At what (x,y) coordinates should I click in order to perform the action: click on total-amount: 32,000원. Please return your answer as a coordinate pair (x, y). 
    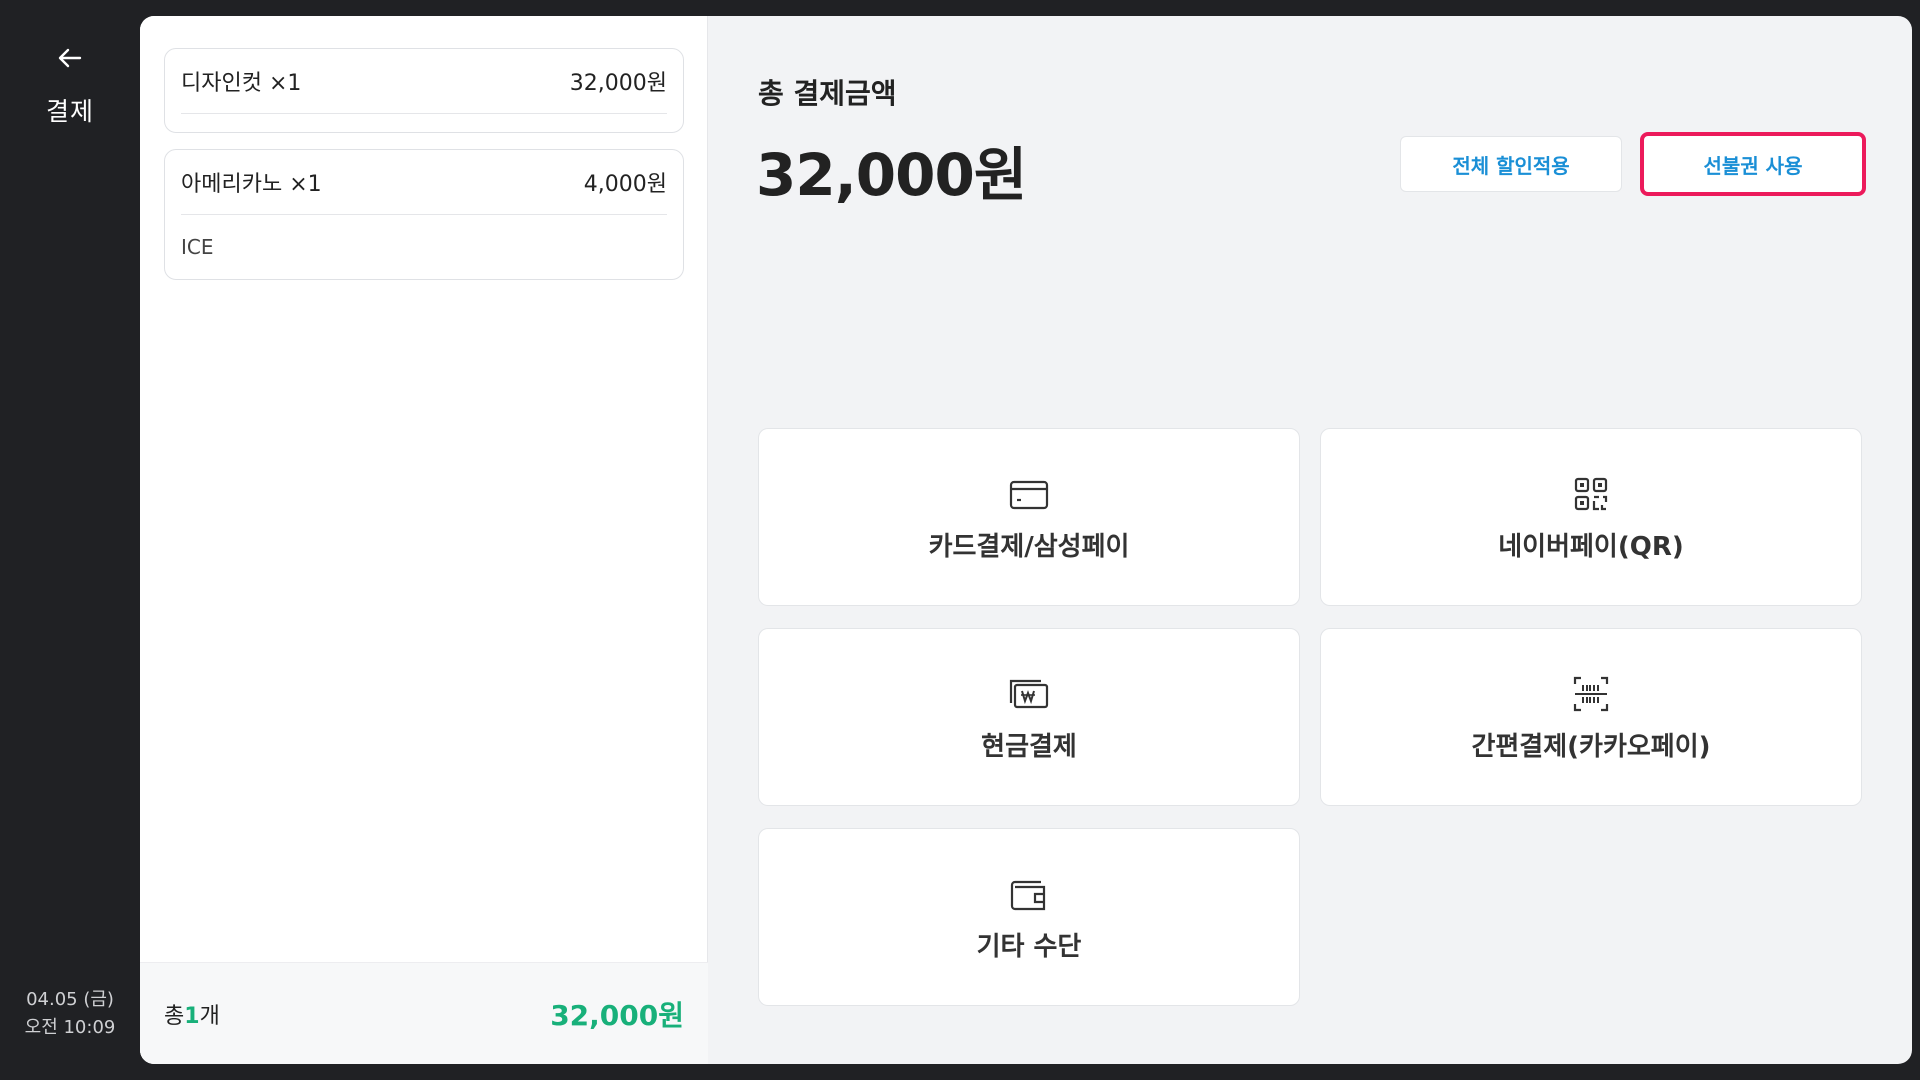
    Looking at the image, I should click on (891, 175).